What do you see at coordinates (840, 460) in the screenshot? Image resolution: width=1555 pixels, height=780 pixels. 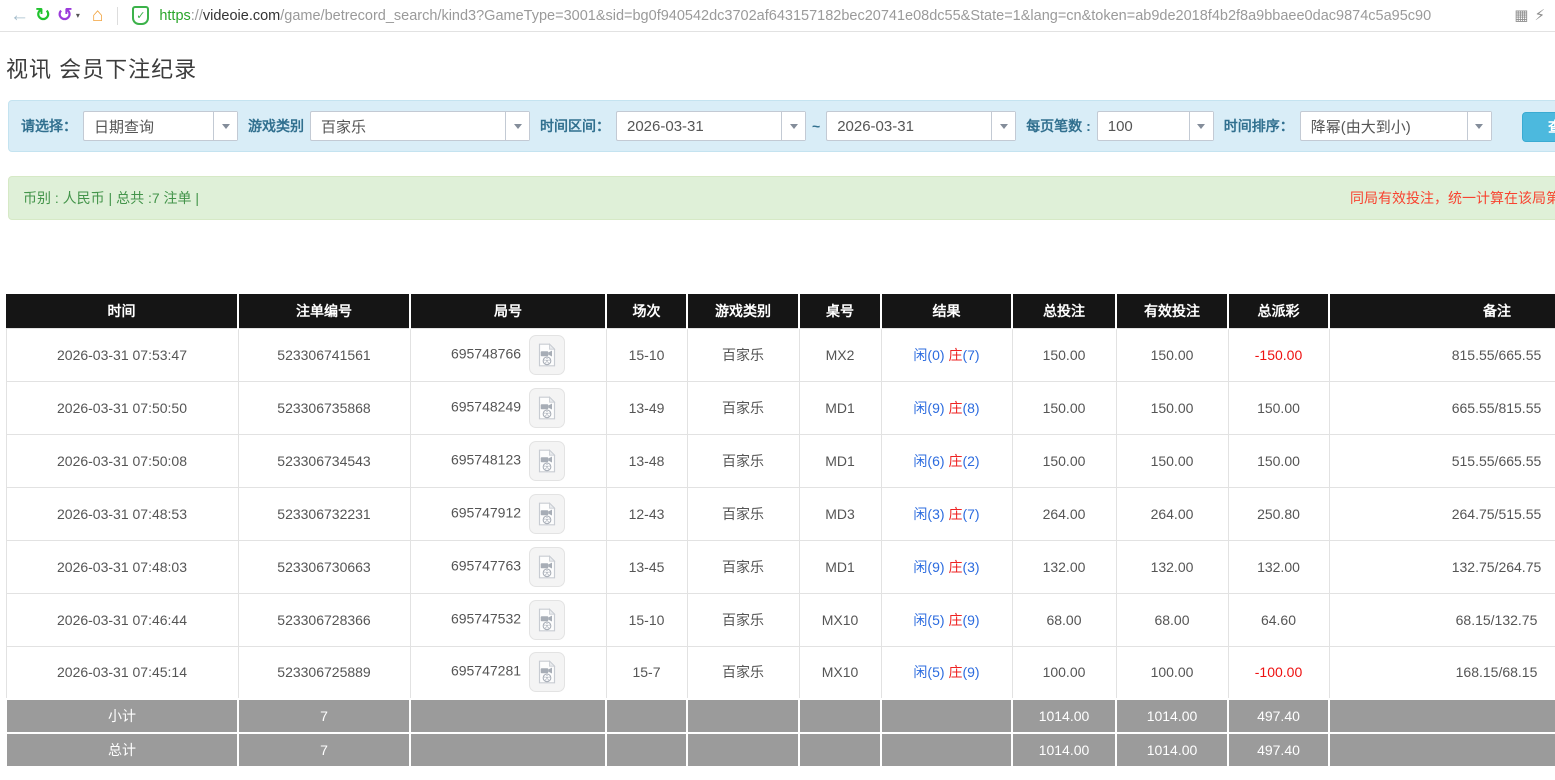 I see `cell-table-no: MD1` at bounding box center [840, 460].